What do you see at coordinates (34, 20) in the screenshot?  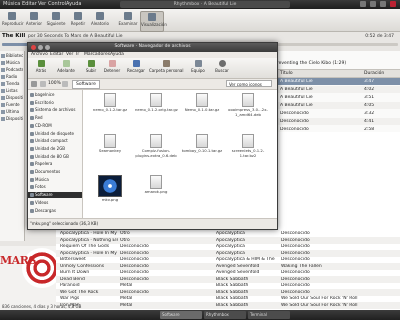 I see `previous-button: Anterior` at bounding box center [34, 20].